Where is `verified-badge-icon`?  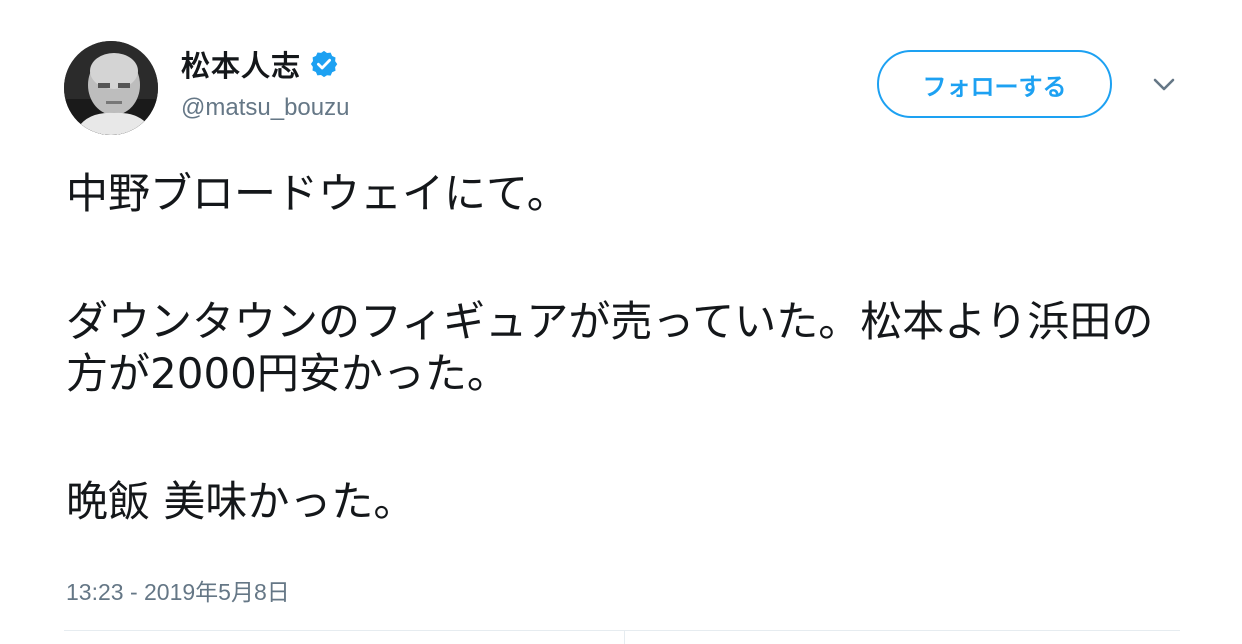 verified-badge-icon is located at coordinates (324, 64).